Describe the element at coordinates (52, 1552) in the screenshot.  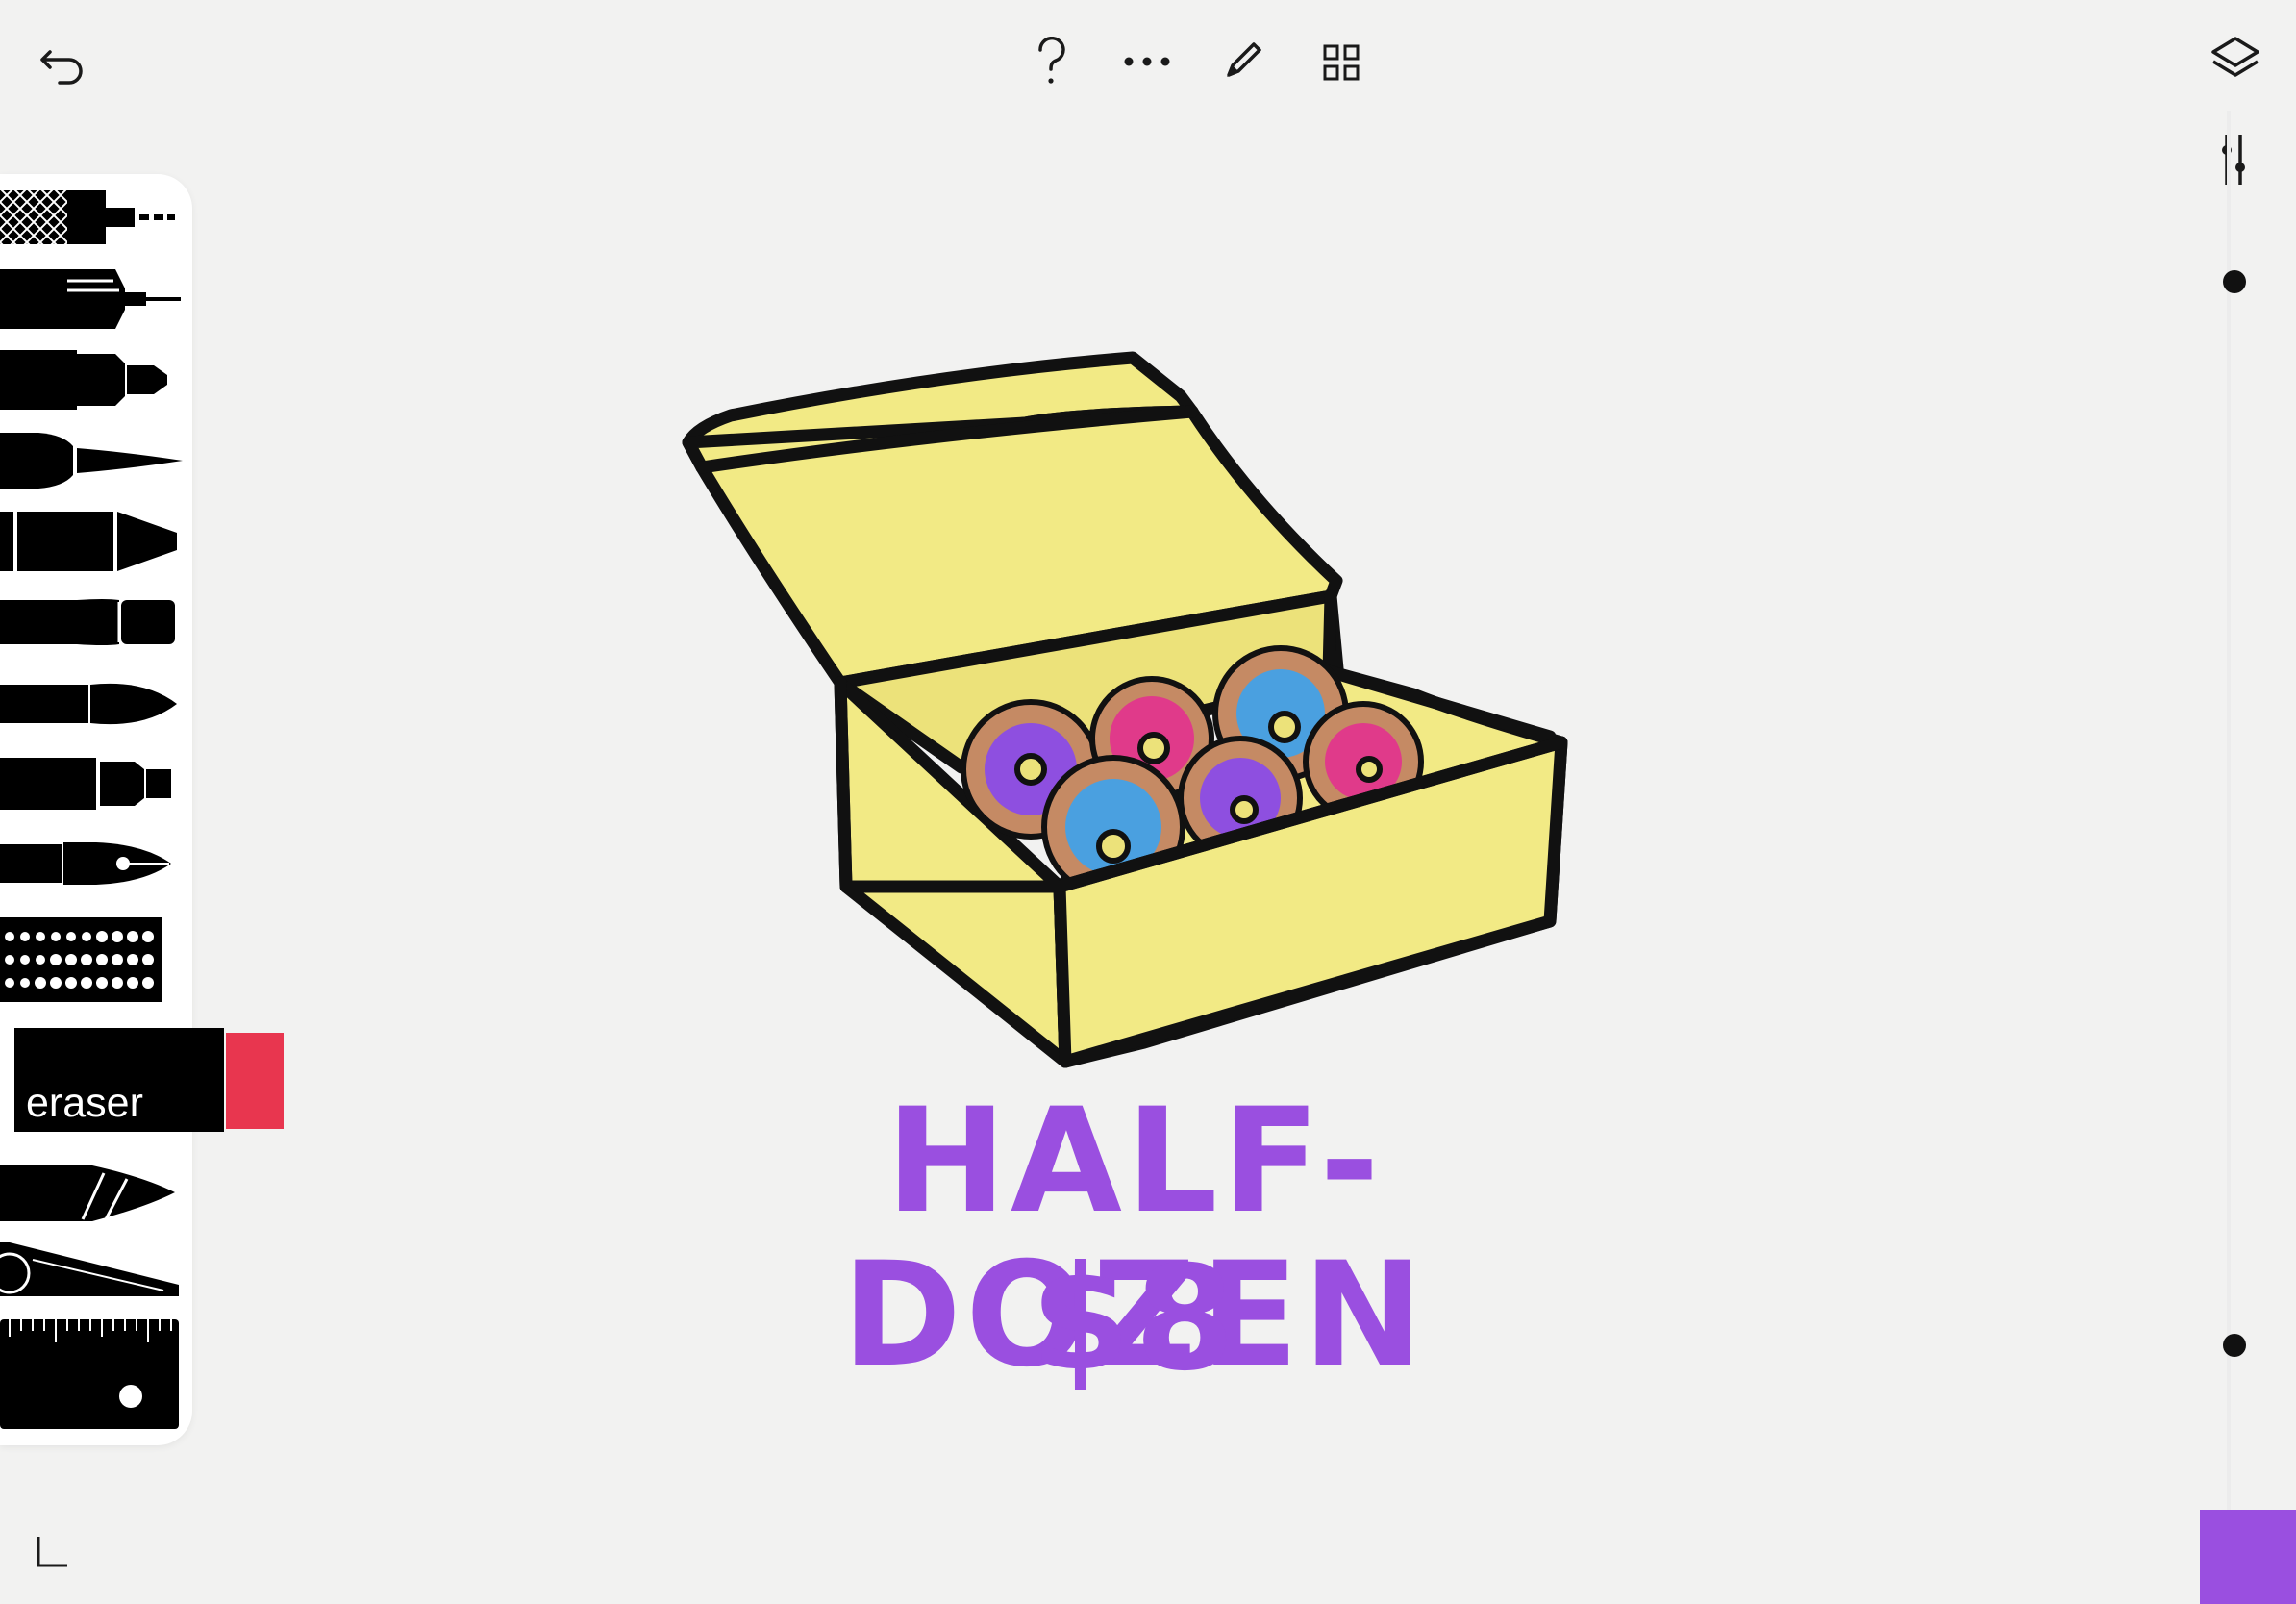
I see `canvas-corner-icon` at that location.